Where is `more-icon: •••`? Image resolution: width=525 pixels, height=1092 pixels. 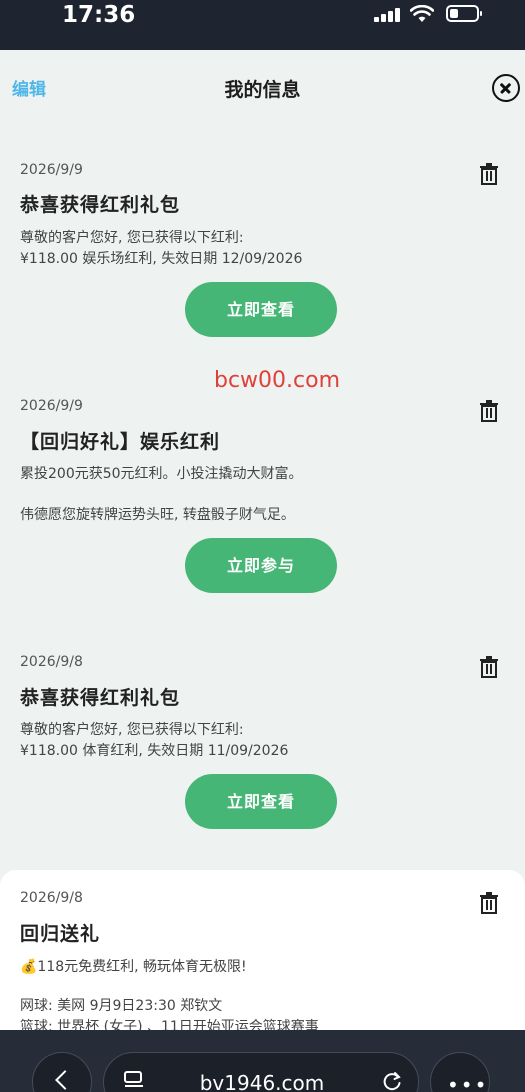 more-icon: ••• is located at coordinates (460, 1072).